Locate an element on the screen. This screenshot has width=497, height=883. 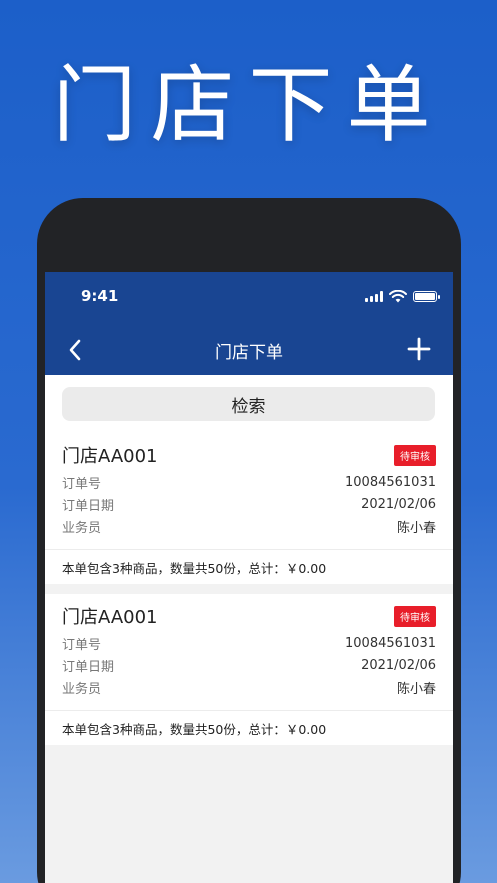
wifi-icon is located at coordinates (398, 296).